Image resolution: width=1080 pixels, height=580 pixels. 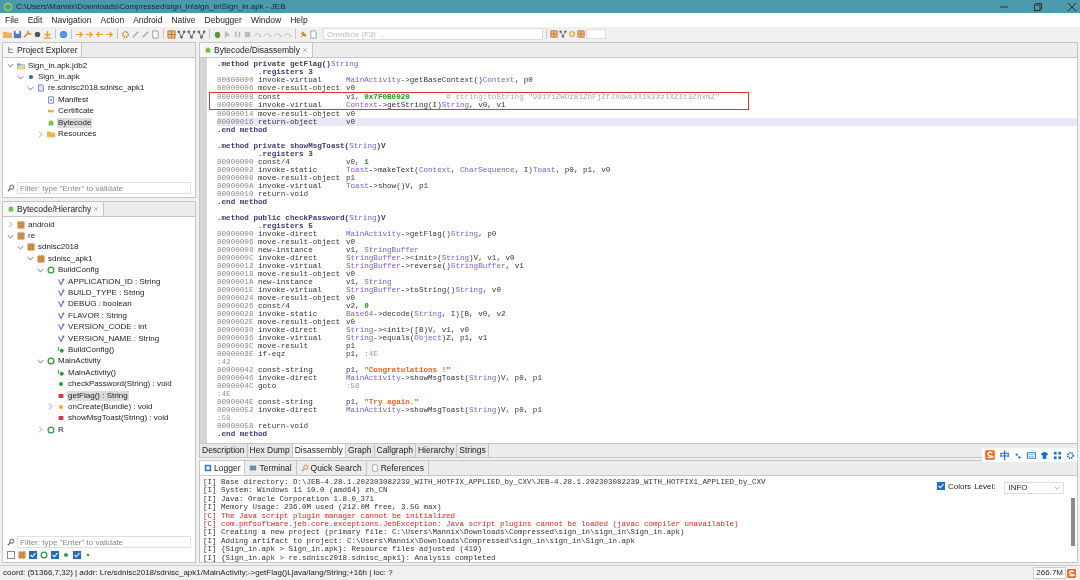 What do you see at coordinates (32, 236) in the screenshot?
I see `tree-item: re` at bounding box center [32, 236].